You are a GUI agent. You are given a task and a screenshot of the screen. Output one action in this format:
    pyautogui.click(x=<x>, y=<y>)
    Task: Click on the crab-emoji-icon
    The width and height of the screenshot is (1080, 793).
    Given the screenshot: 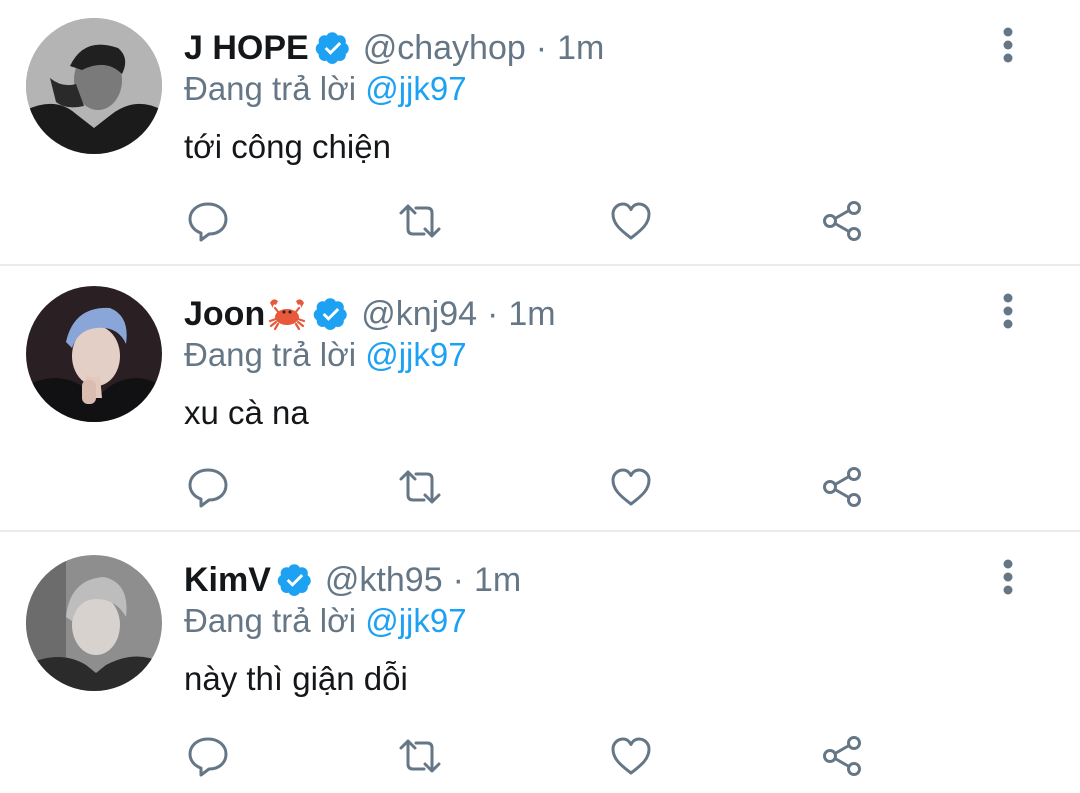 What is the action you would take?
    pyautogui.click(x=287, y=314)
    